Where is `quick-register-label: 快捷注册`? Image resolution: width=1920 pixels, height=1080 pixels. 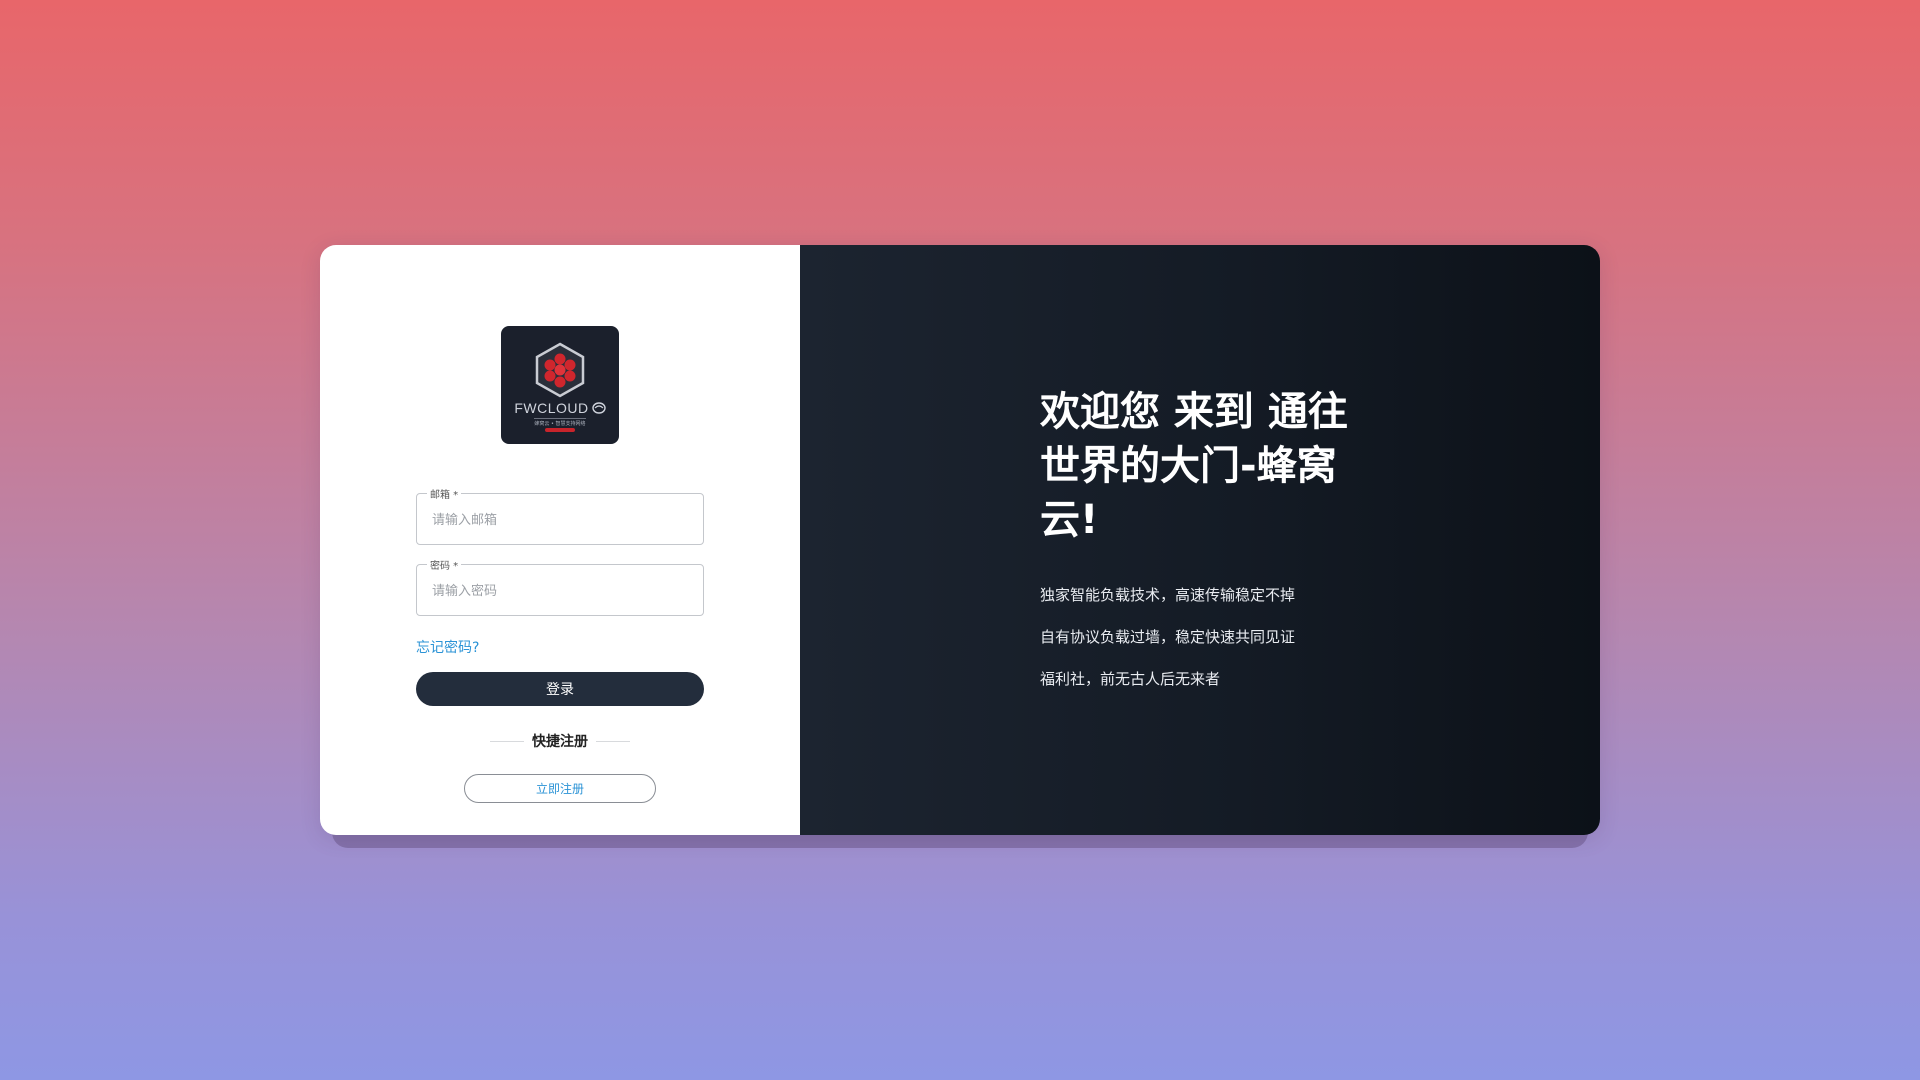
quick-register-label: 快捷注册 is located at coordinates (560, 742).